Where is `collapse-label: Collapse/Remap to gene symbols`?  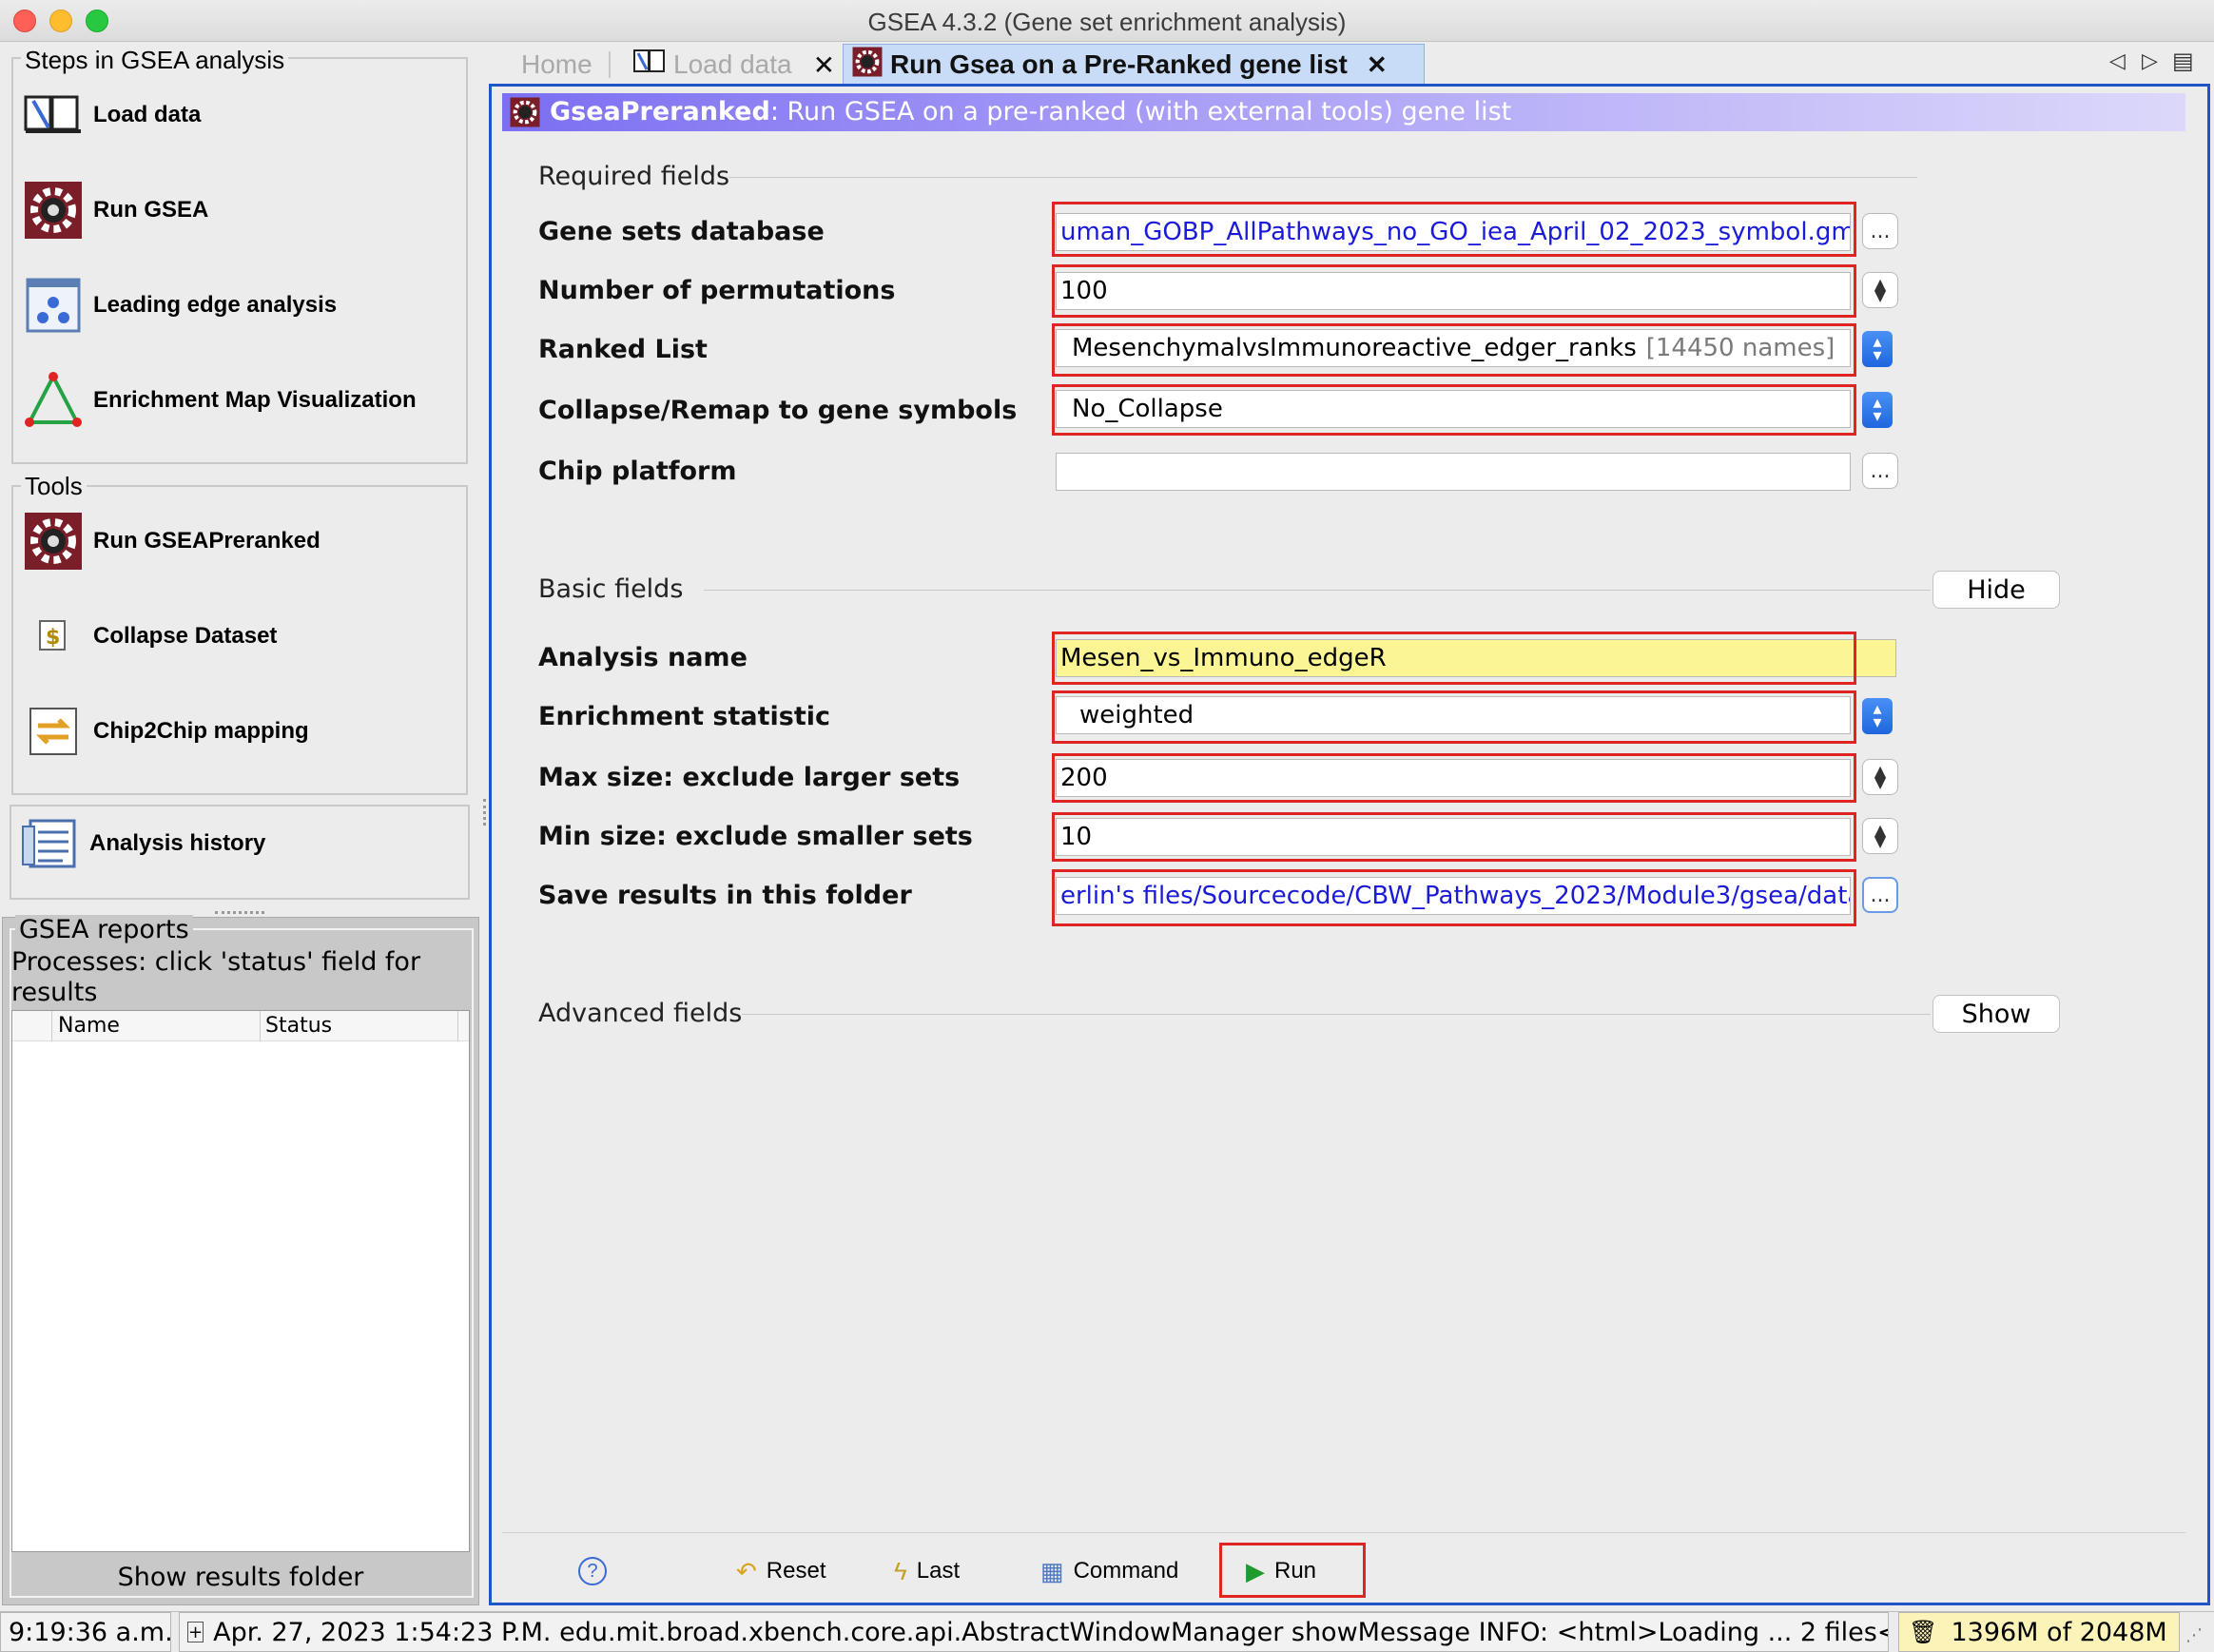
collapse-label: Collapse/Remap to gene symbols is located at coordinates (778, 410).